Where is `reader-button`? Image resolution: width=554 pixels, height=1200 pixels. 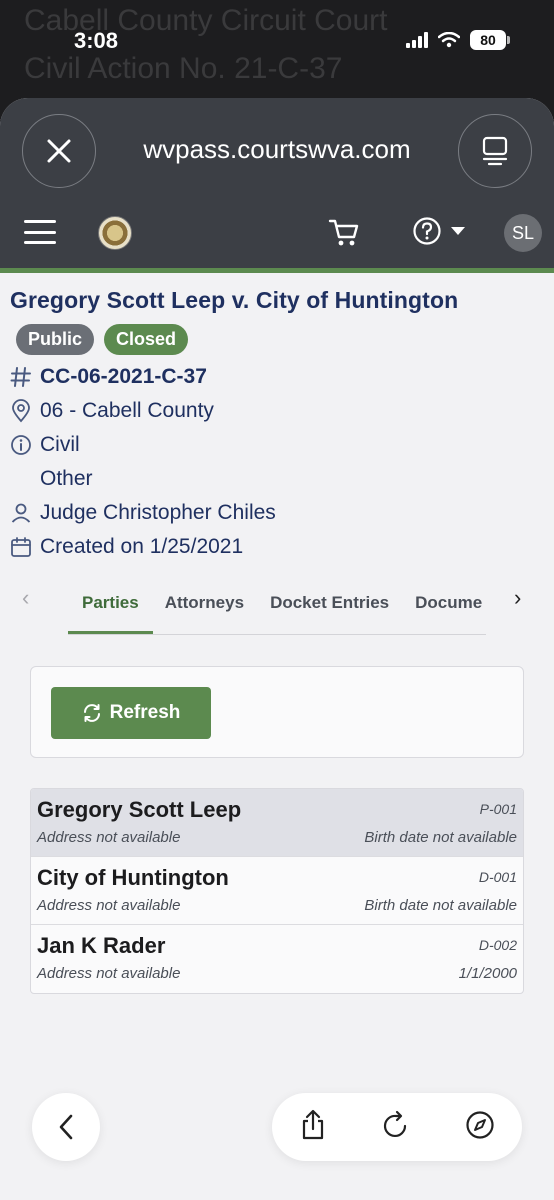 reader-button is located at coordinates (495, 151).